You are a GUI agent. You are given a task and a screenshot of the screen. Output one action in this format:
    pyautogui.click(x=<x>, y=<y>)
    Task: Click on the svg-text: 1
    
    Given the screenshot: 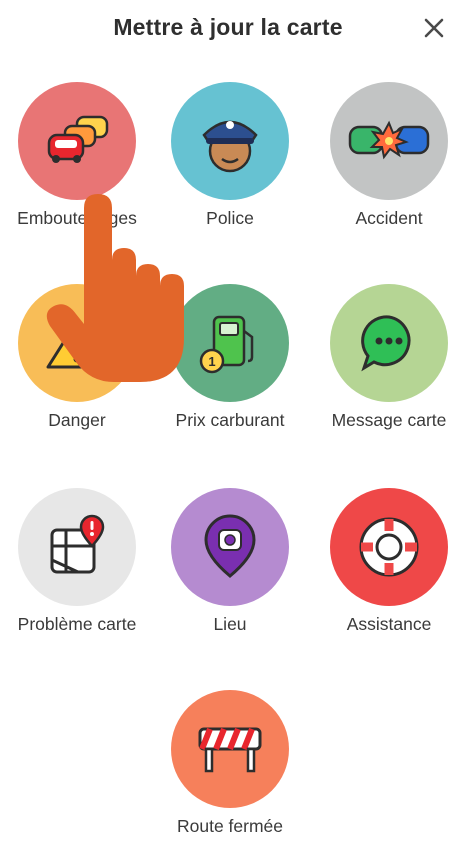 What is the action you would take?
    pyautogui.click(x=211, y=361)
    